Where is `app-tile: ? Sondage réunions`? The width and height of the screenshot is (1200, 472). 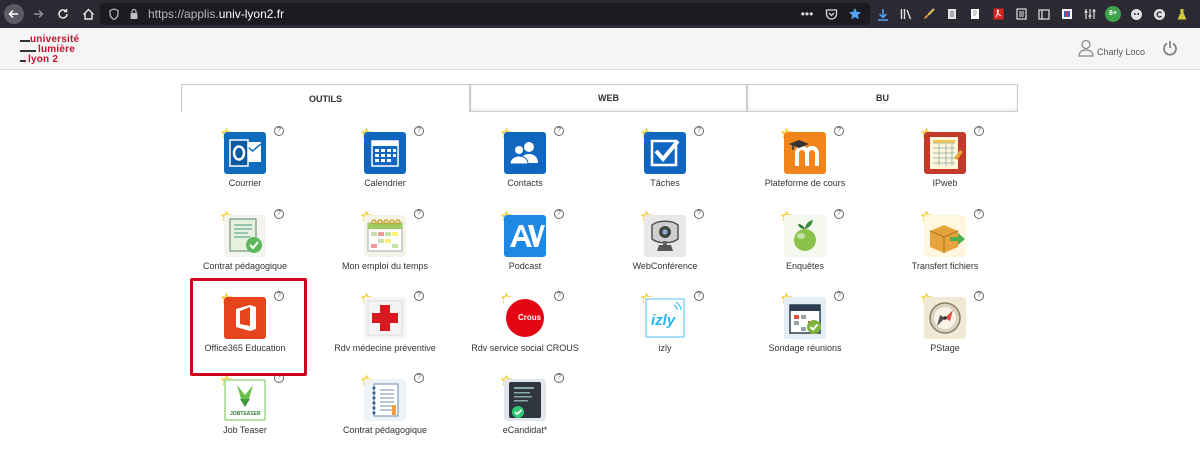
app-tile: ? Sondage réunions is located at coordinates (804, 324).